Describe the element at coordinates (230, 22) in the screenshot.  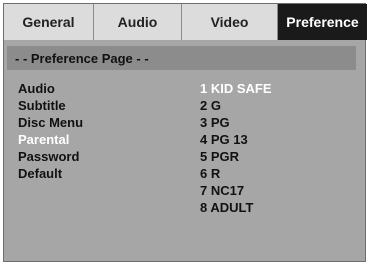
I see `tab-video: Video` at that location.